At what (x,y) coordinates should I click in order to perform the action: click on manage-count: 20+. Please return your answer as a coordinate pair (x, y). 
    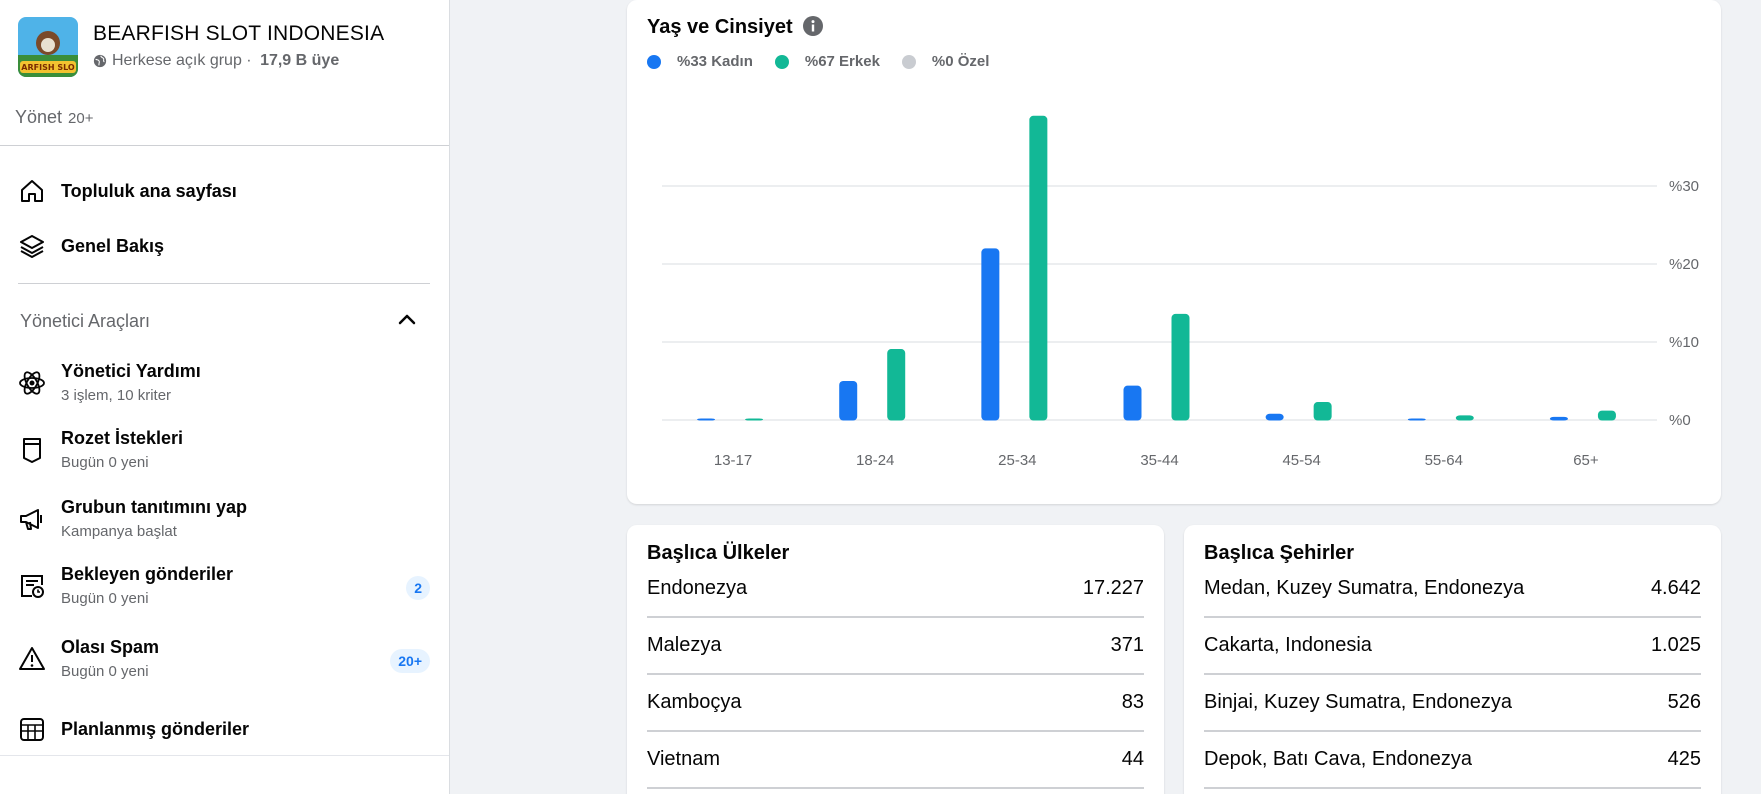
    Looking at the image, I should click on (81, 118).